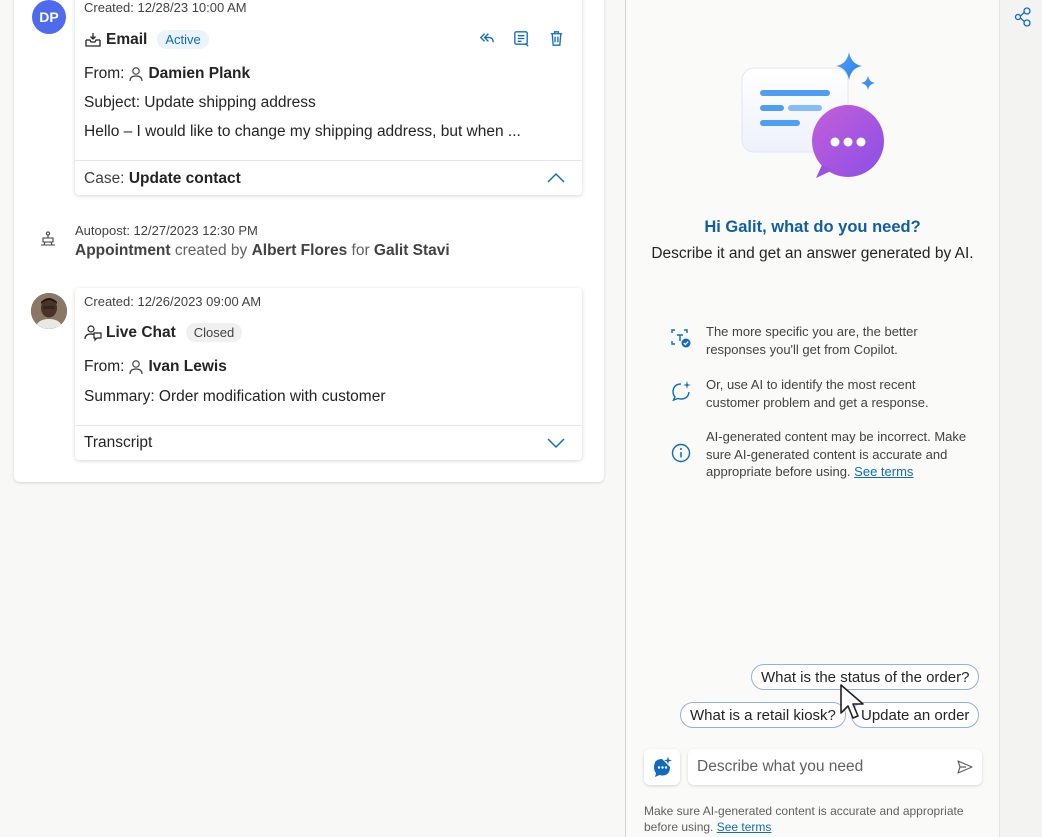  Describe the element at coordinates (812, 115) in the screenshot. I see `copilot-chat-illustration-icon` at that location.